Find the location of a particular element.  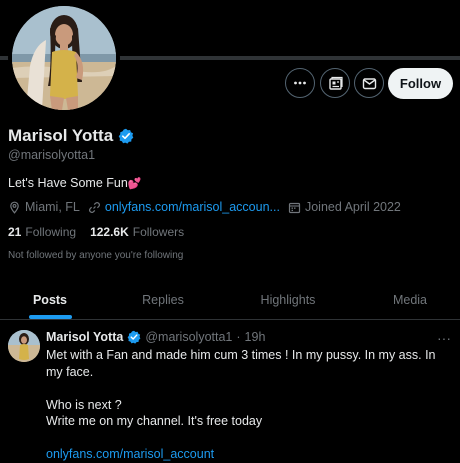

subscribe-newsletter-button is located at coordinates (335, 83).